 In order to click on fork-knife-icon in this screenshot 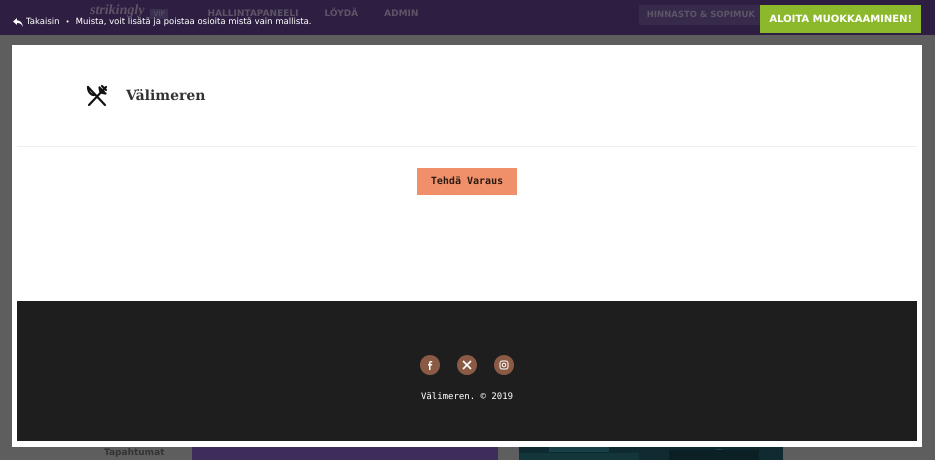, I will do `click(97, 96)`.